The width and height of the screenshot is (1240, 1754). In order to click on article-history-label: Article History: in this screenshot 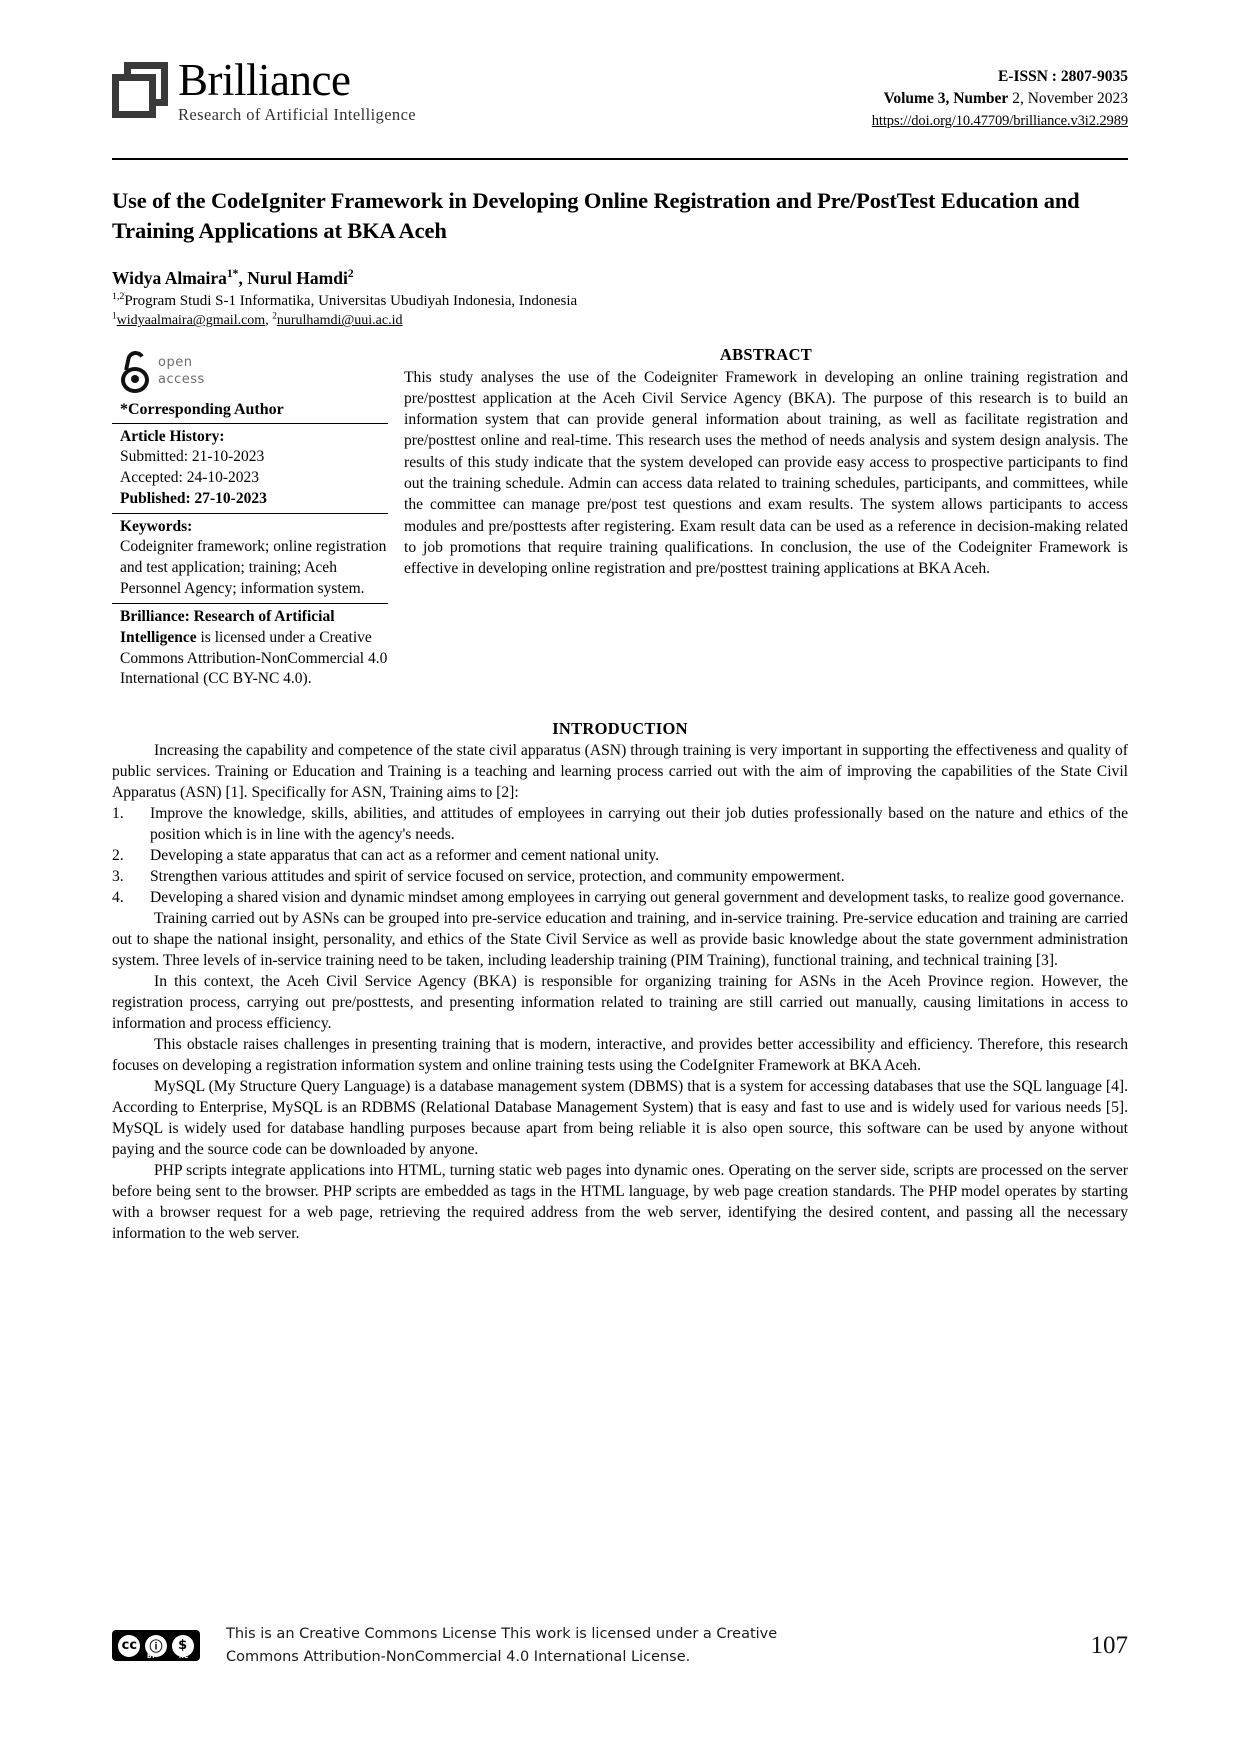, I will do `click(172, 436)`.